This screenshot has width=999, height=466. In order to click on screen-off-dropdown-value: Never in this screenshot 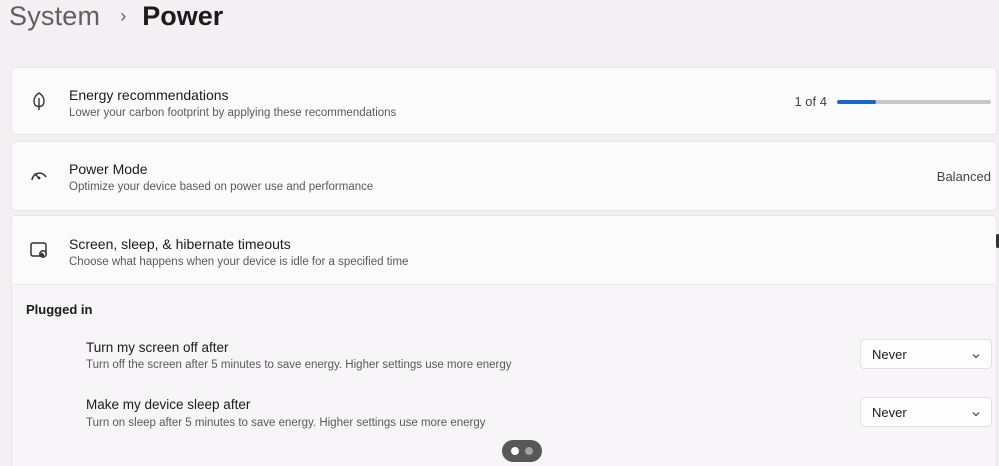, I will do `click(889, 354)`.